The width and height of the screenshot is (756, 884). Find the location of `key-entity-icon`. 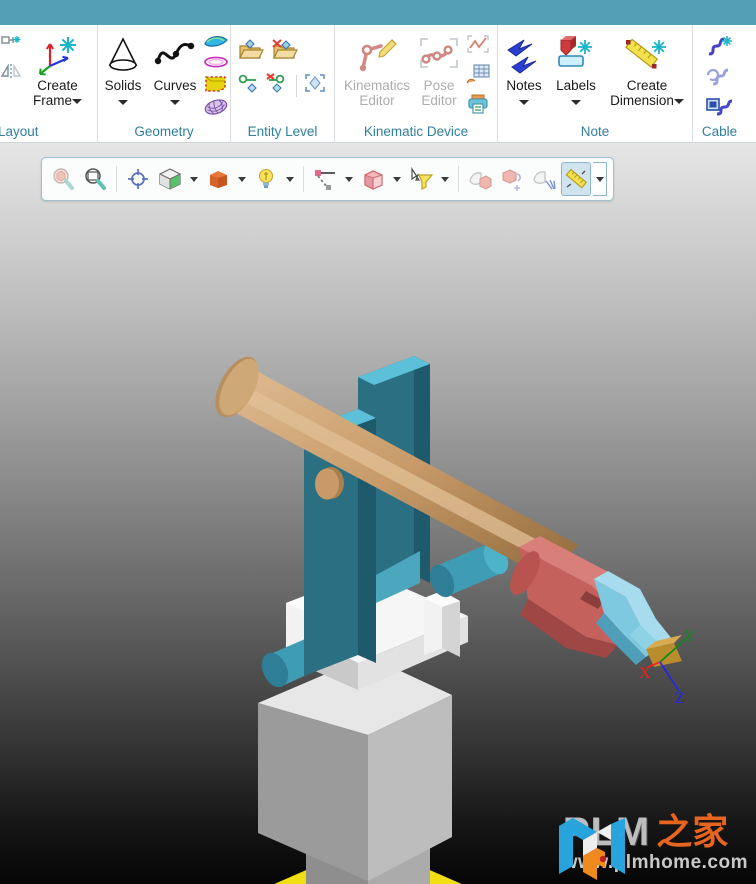

key-entity-icon is located at coordinates (250, 85).